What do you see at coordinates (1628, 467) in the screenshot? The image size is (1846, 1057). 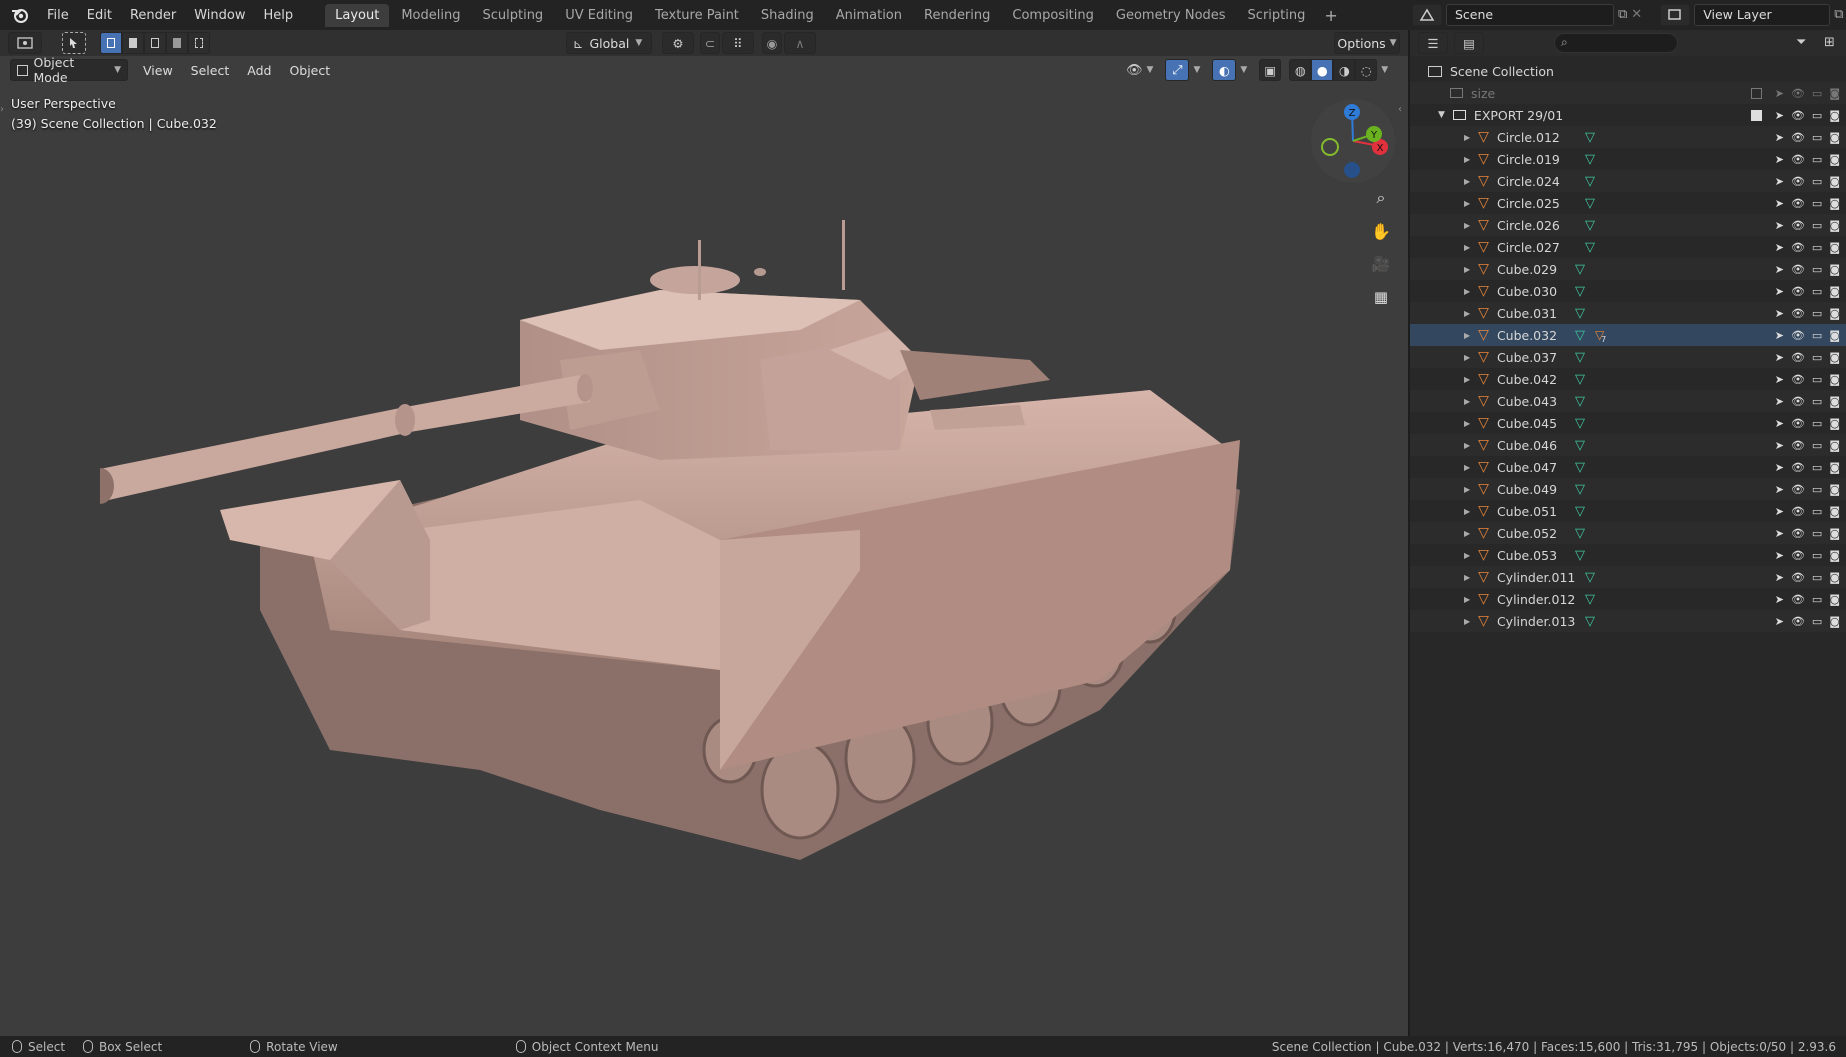 I see `outliner-object-row: ▶ ▽ Cube.047 ▽ ➤ 👁 ▭ ◙` at bounding box center [1628, 467].